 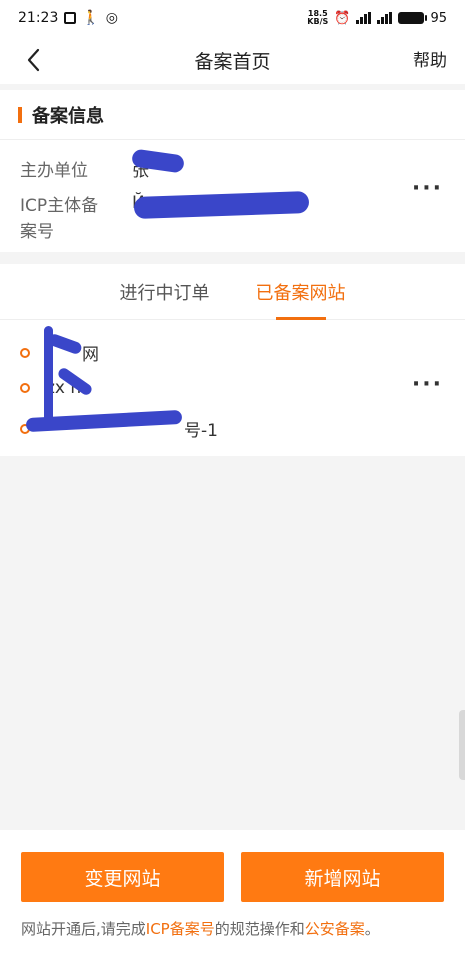 I want to click on chevron-left-icon, so click(x=33, y=60).